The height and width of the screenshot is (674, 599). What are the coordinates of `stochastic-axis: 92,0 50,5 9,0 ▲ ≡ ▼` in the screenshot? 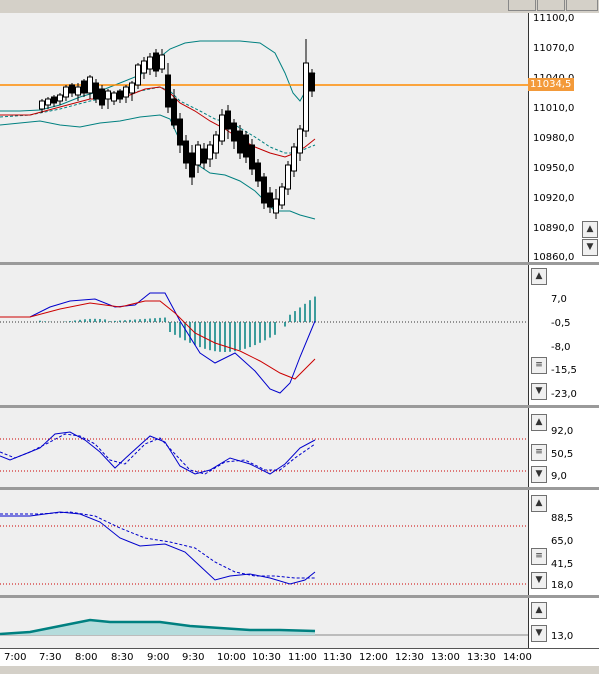 It's located at (563, 447).